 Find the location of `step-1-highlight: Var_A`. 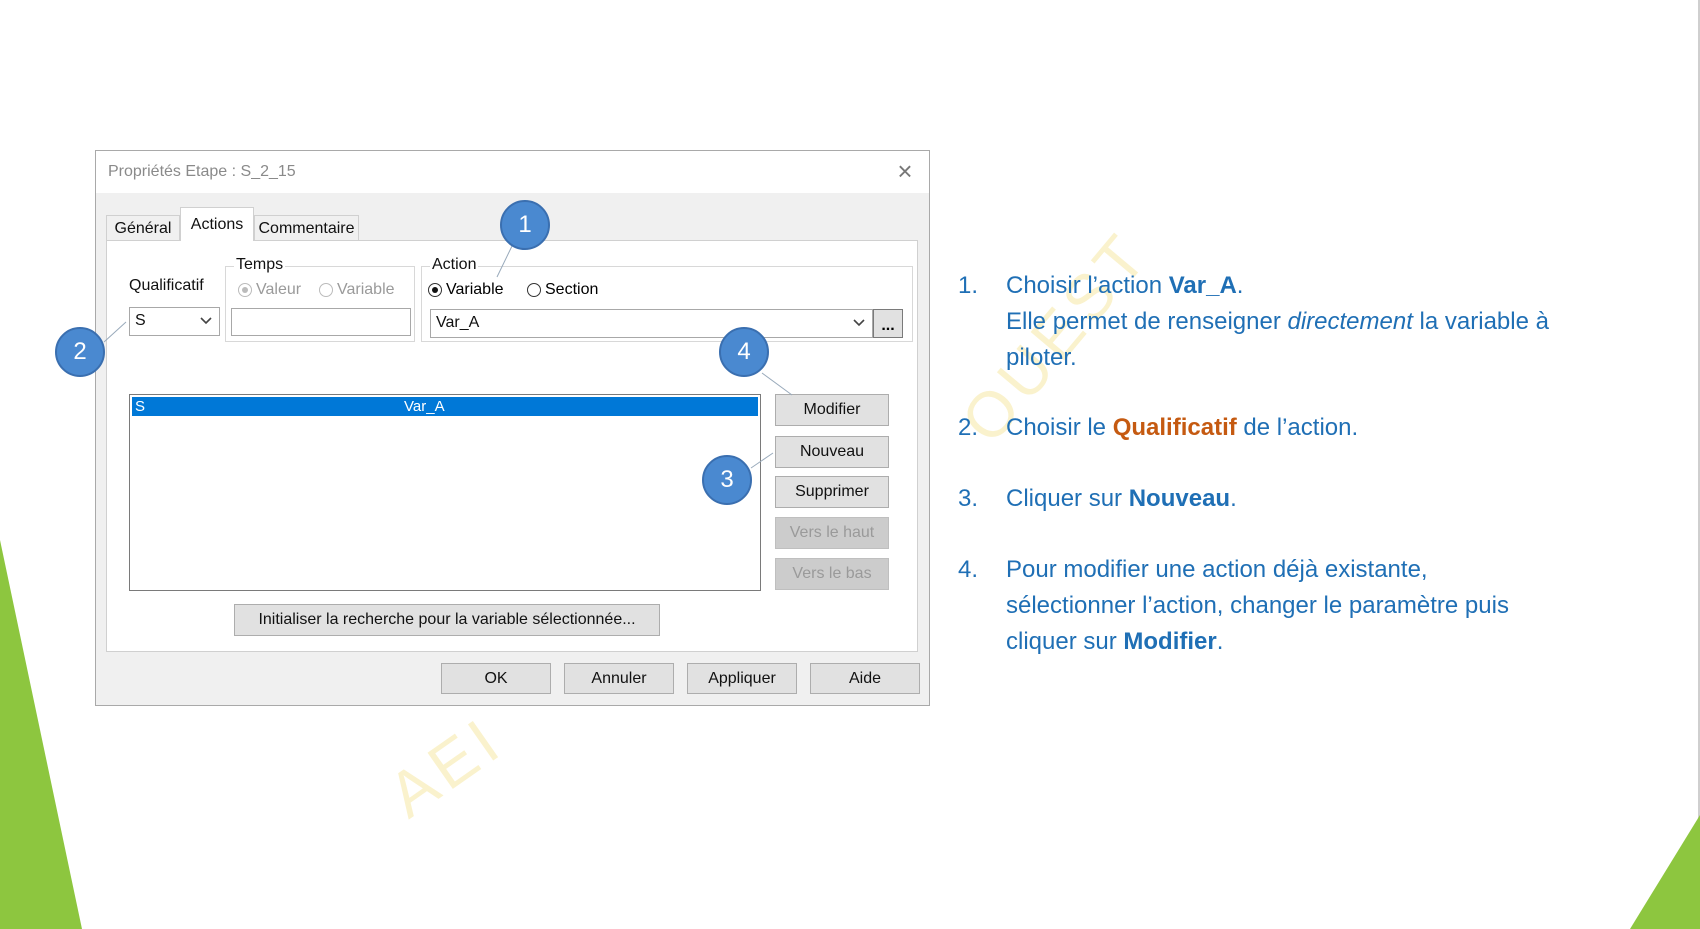

step-1-highlight: Var_A is located at coordinates (1202, 285).